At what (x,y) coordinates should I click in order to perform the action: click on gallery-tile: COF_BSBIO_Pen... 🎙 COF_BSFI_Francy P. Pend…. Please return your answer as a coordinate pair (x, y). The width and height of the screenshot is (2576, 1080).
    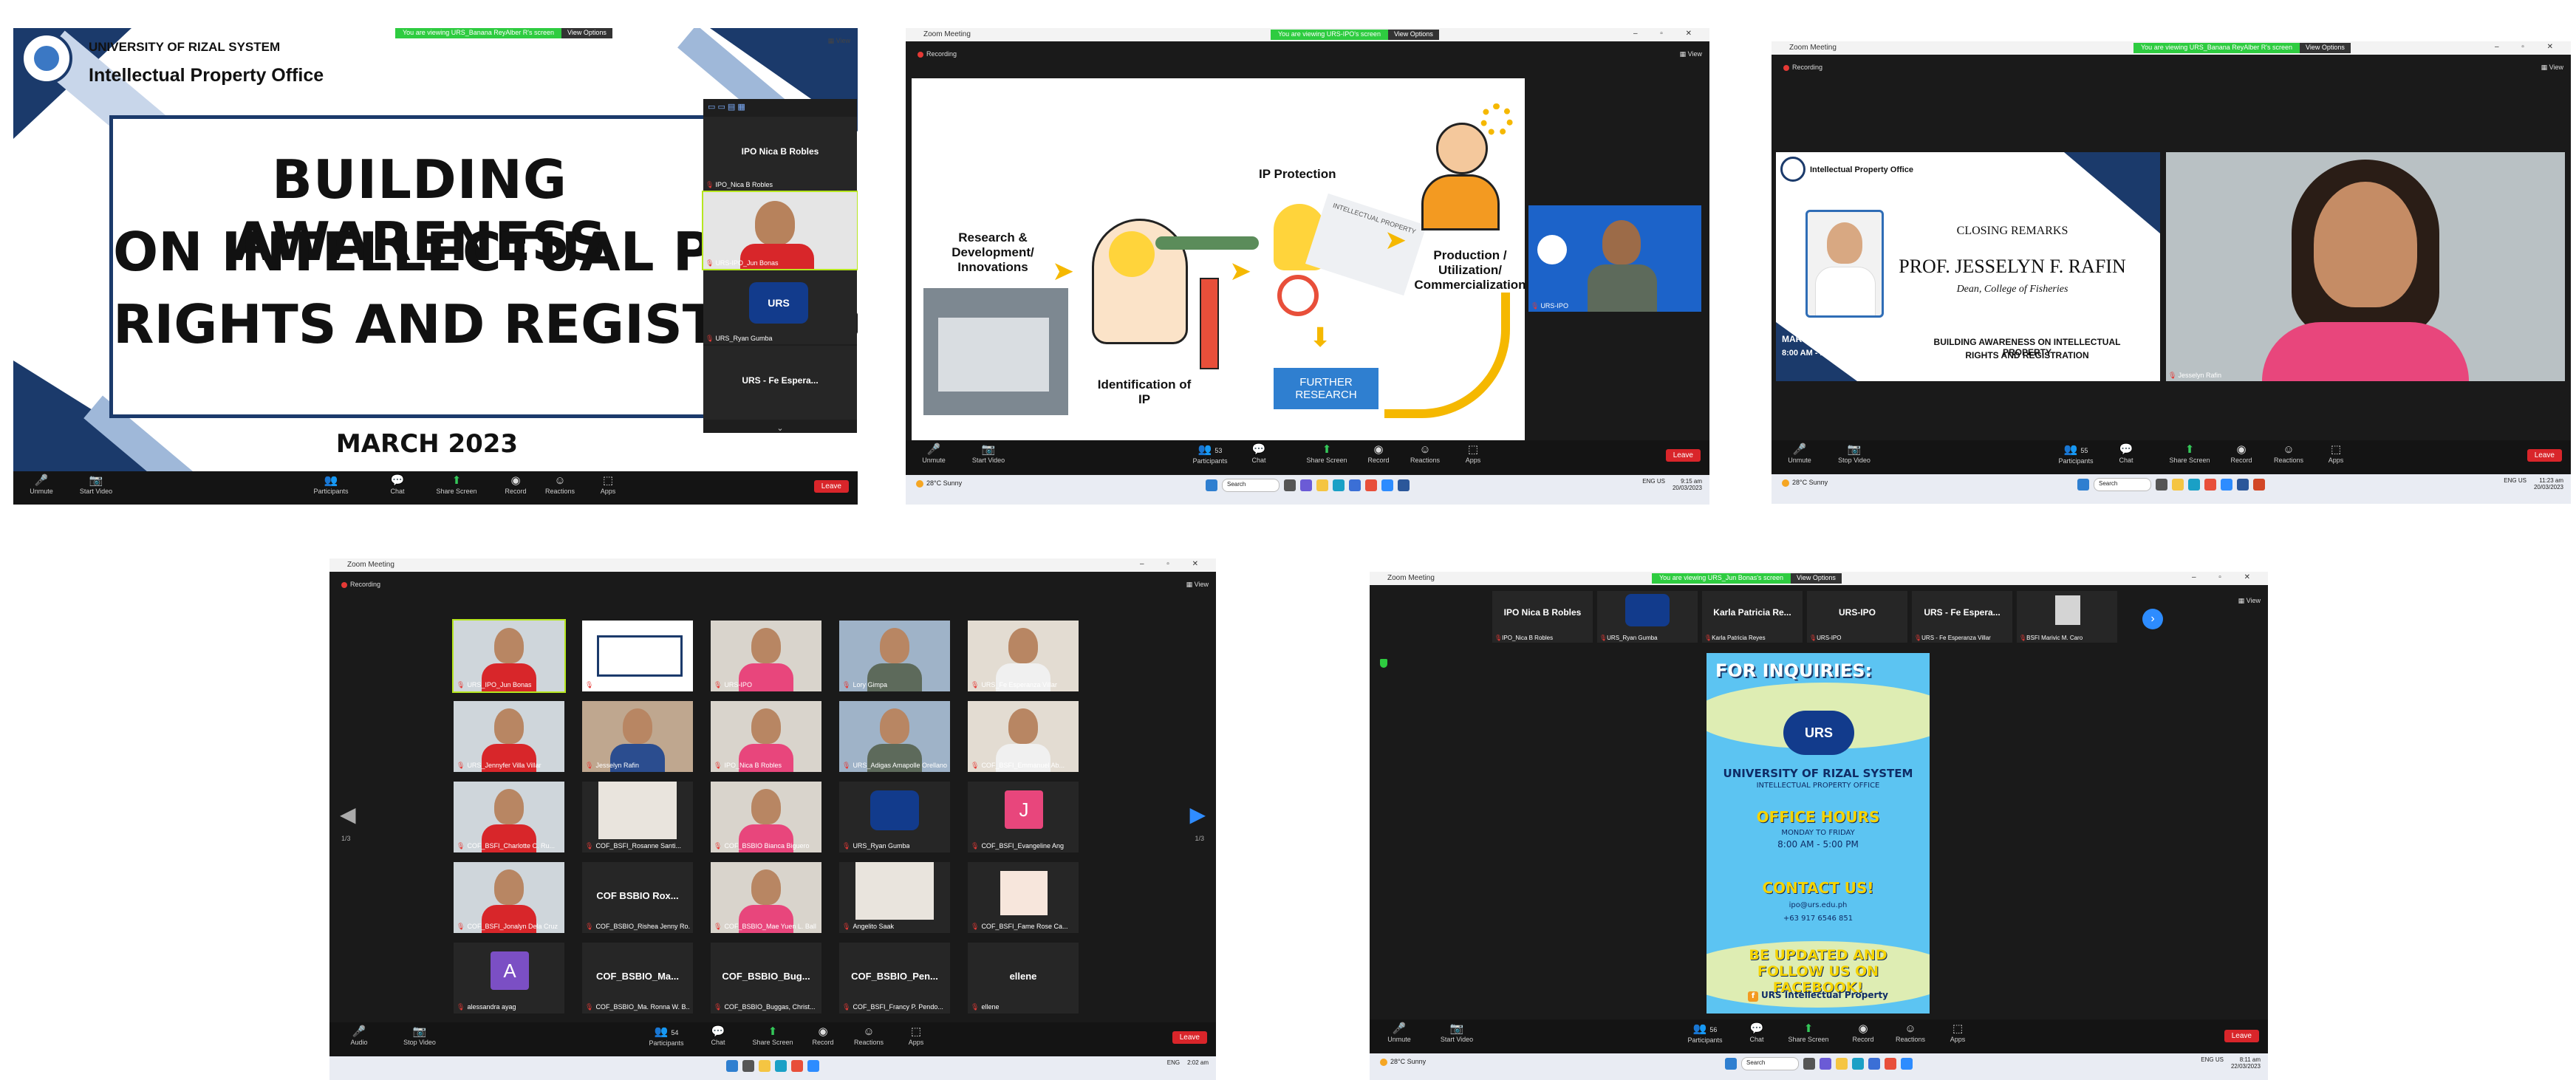
    Looking at the image, I should click on (895, 978).